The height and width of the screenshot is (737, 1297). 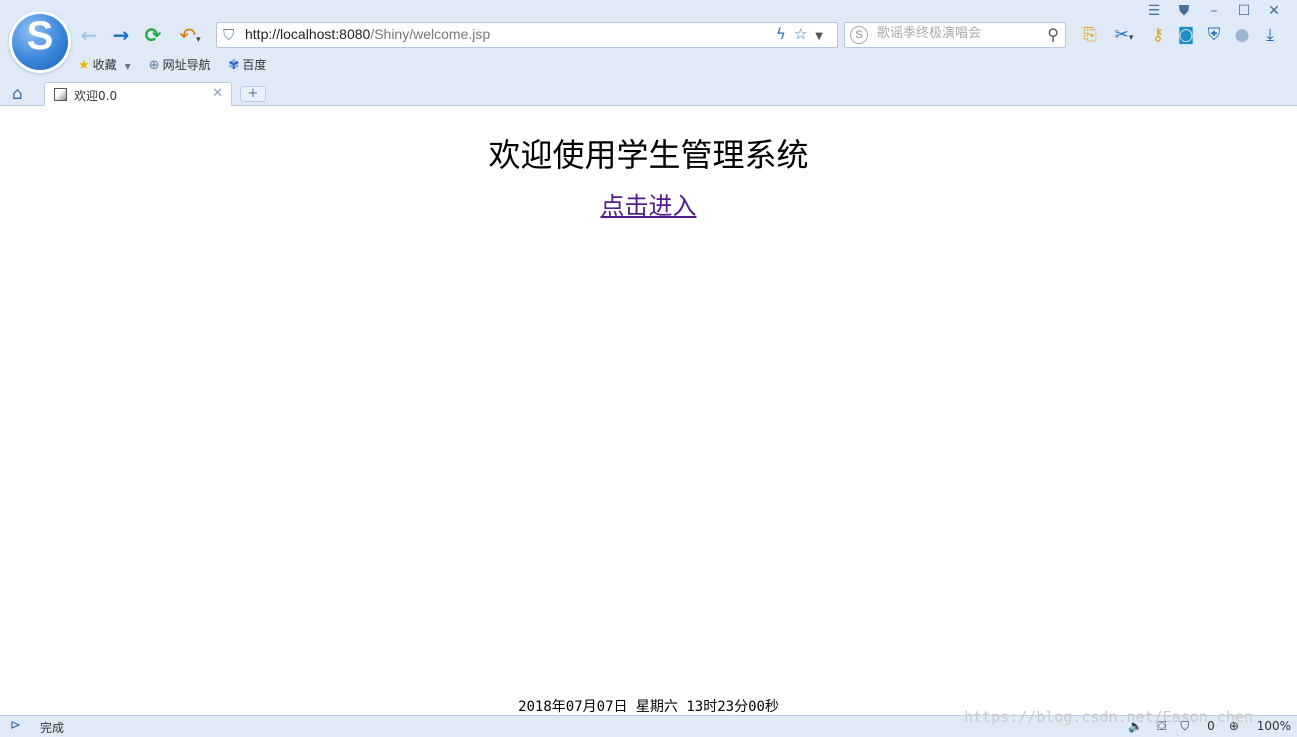 What do you see at coordinates (40, 42) in the screenshot?
I see `sogou-browser-logo-icon: S` at bounding box center [40, 42].